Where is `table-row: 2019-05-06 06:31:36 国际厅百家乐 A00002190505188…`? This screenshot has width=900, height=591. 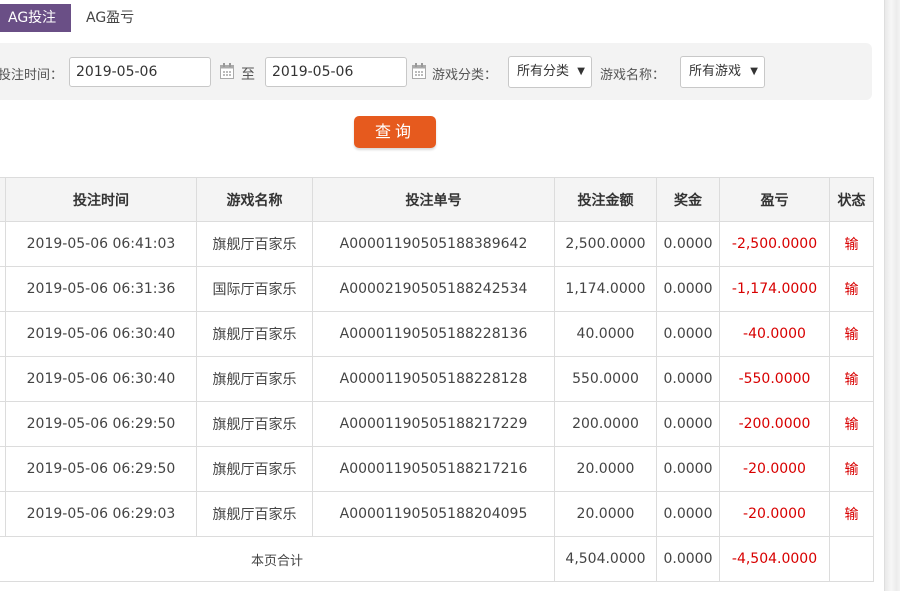 table-row: 2019-05-06 06:31:36 国际厅百家乐 A00002190505188… is located at coordinates (437, 289).